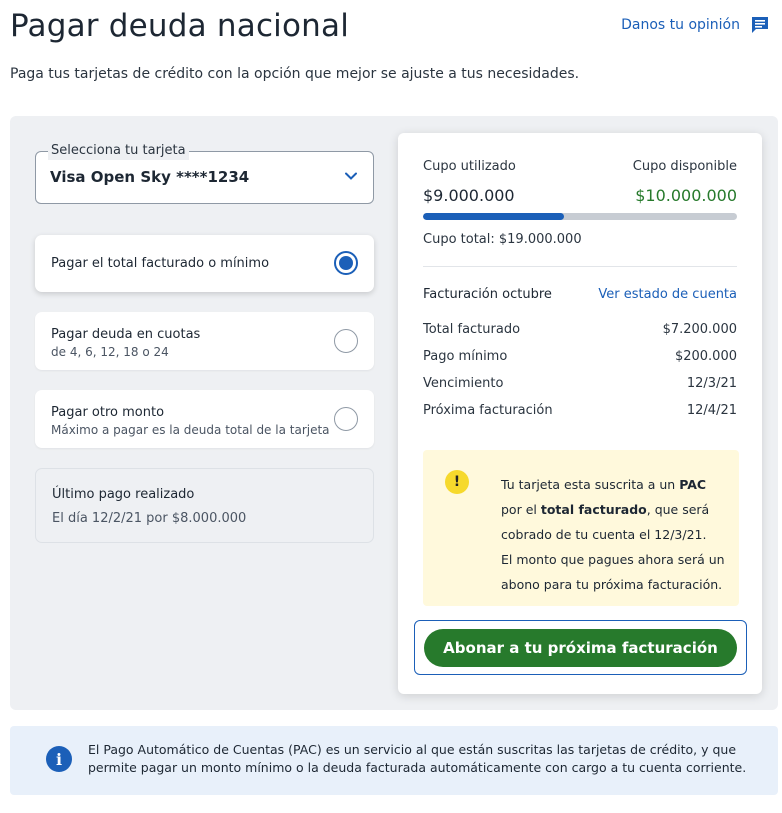  Describe the element at coordinates (680, 25) in the screenshot. I see `feedback-label: Danos tu opinión` at that location.